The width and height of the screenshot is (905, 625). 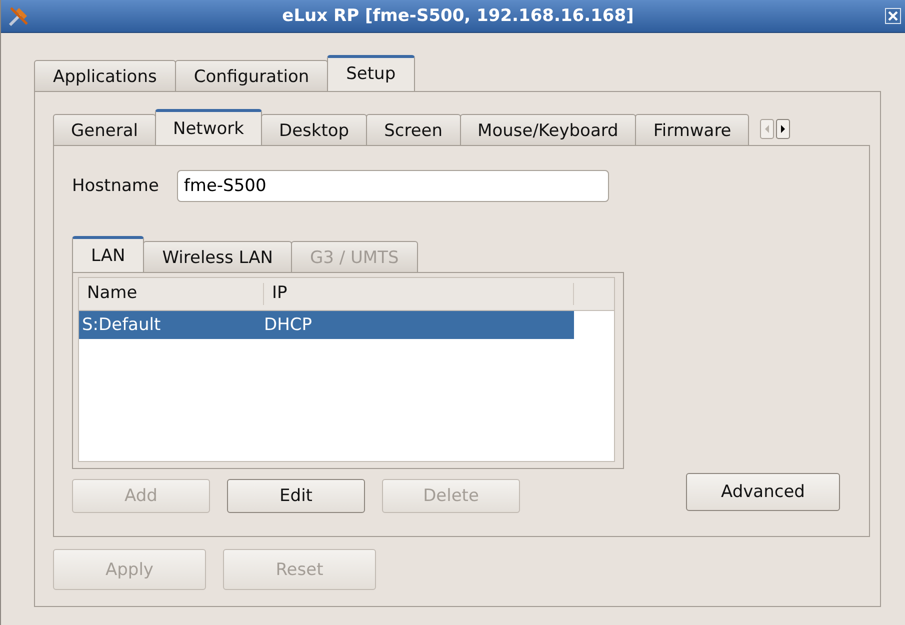 What do you see at coordinates (314, 129) in the screenshot?
I see `tab: Desktop` at bounding box center [314, 129].